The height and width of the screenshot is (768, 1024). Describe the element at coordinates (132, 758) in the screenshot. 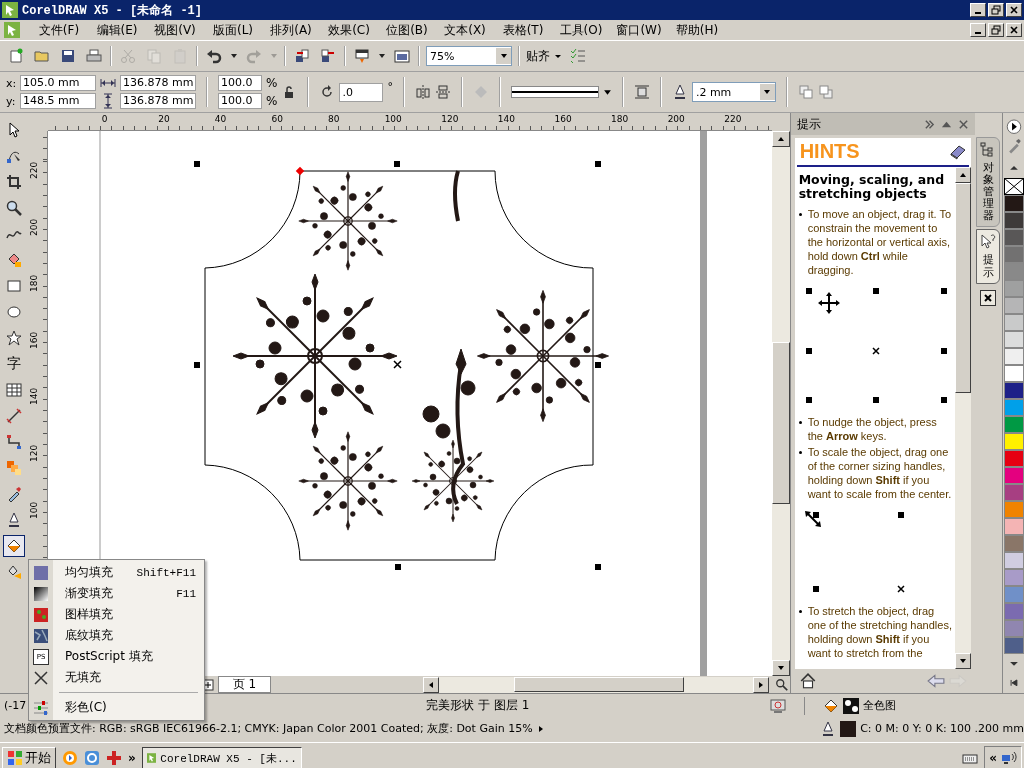

I see `quick-launch-more: »` at that location.